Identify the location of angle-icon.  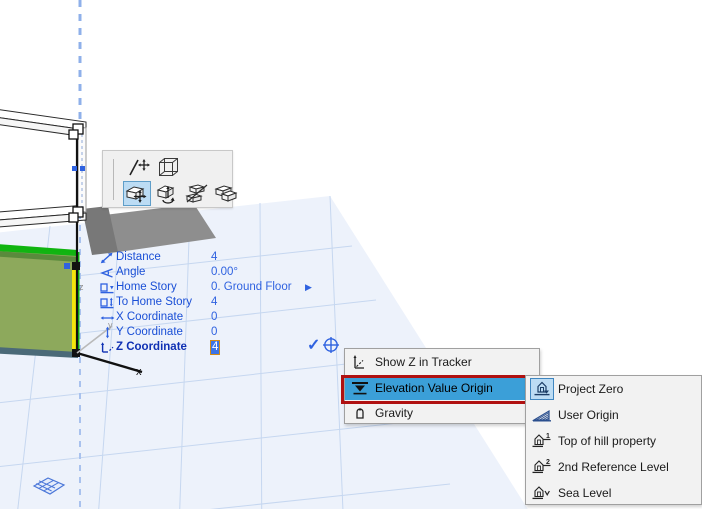
(107, 273).